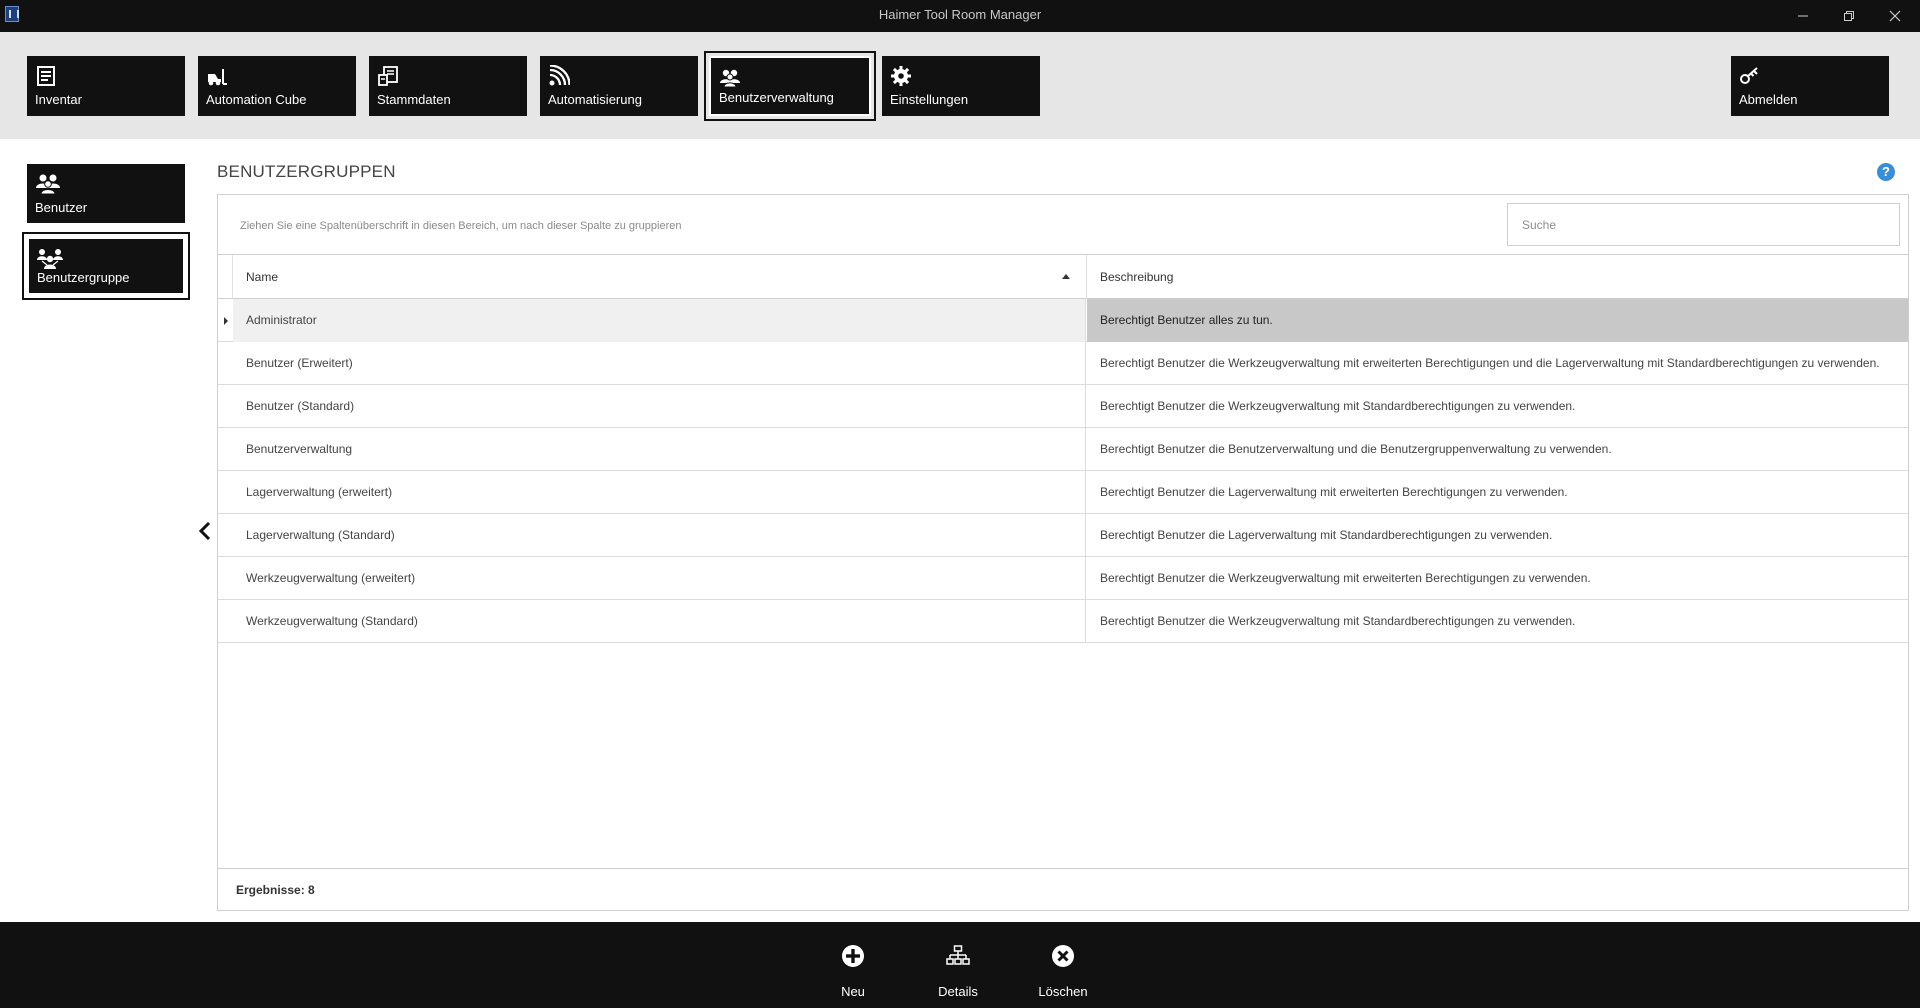  Describe the element at coordinates (262, 277) in the screenshot. I see `column-header-label: Name` at that location.